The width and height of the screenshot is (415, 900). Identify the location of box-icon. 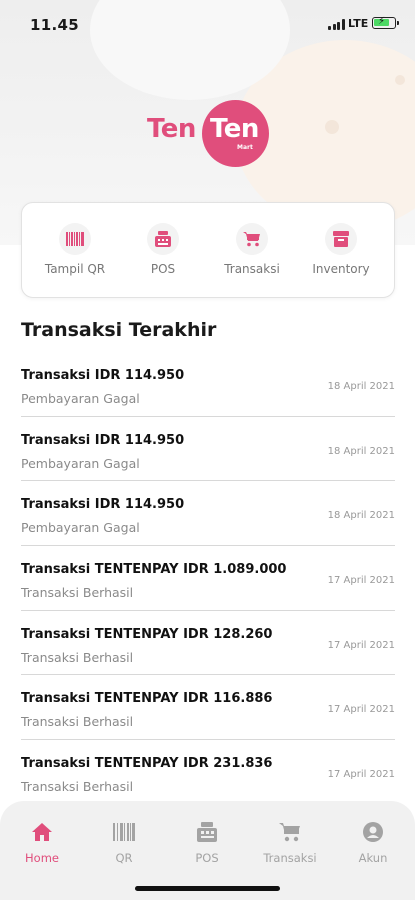
(341, 239).